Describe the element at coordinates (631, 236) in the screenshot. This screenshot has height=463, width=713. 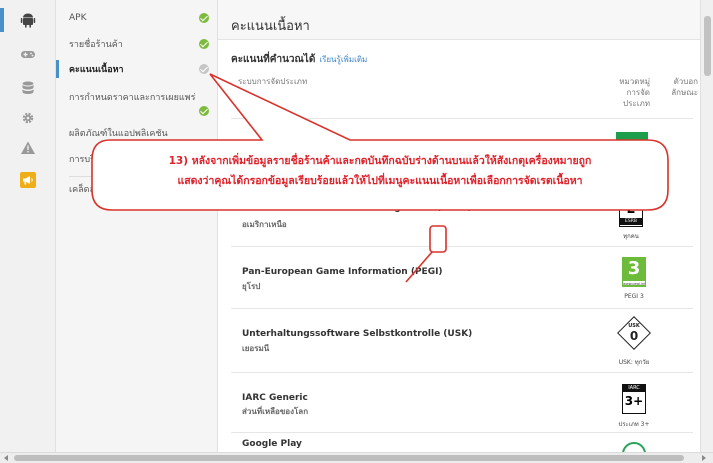
I see `rating-caption: ทุกคน` at that location.